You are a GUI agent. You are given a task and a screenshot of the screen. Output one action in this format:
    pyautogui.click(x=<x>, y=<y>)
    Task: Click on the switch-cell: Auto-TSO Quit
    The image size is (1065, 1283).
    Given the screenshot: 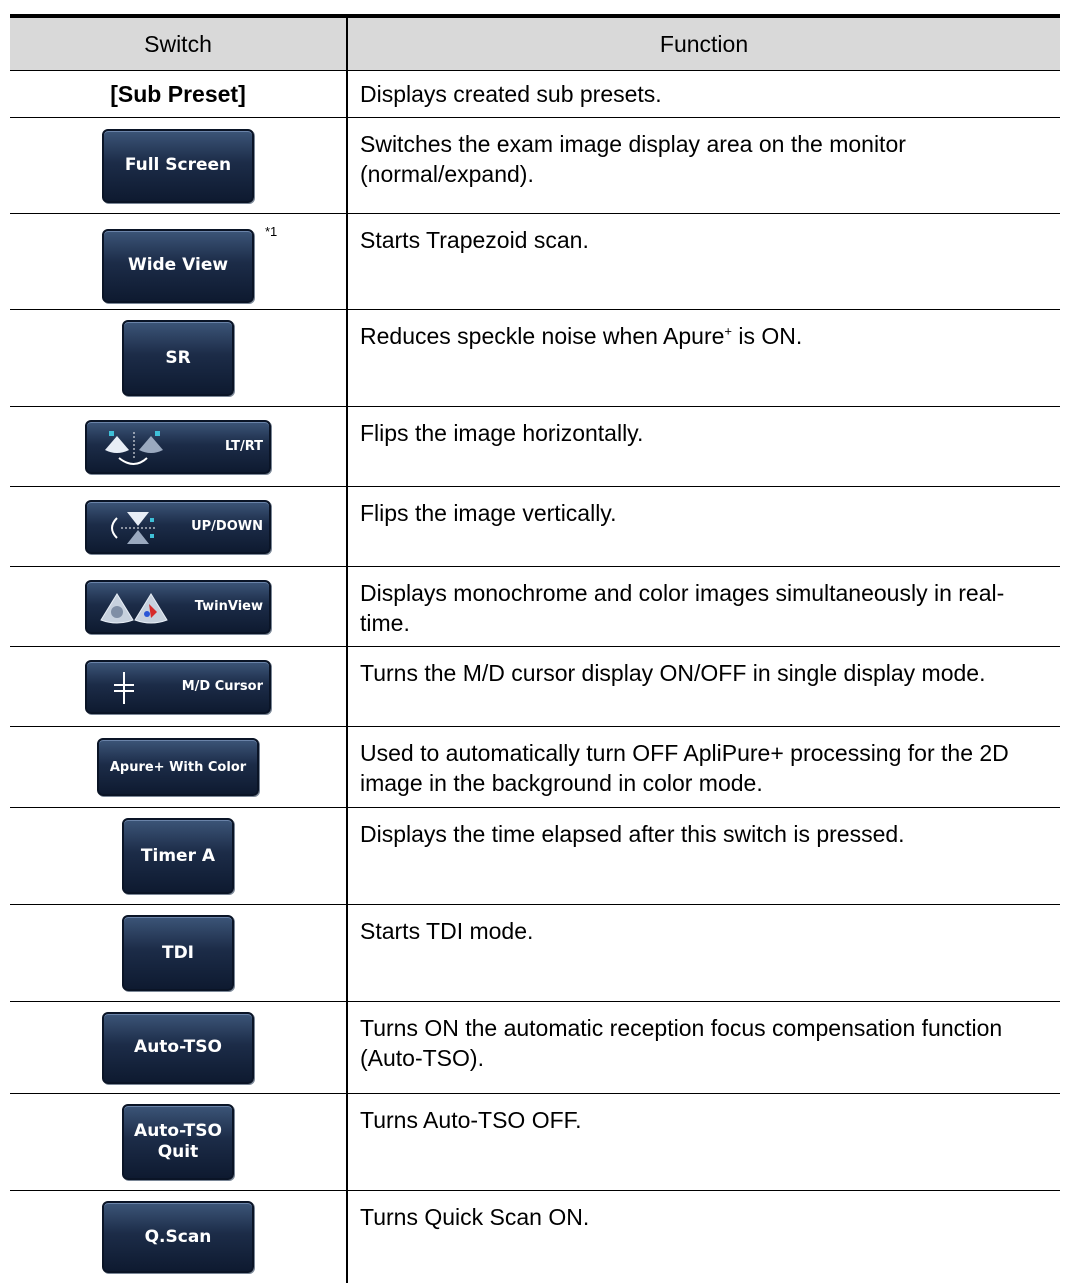 What is the action you would take?
    pyautogui.click(x=179, y=1142)
    